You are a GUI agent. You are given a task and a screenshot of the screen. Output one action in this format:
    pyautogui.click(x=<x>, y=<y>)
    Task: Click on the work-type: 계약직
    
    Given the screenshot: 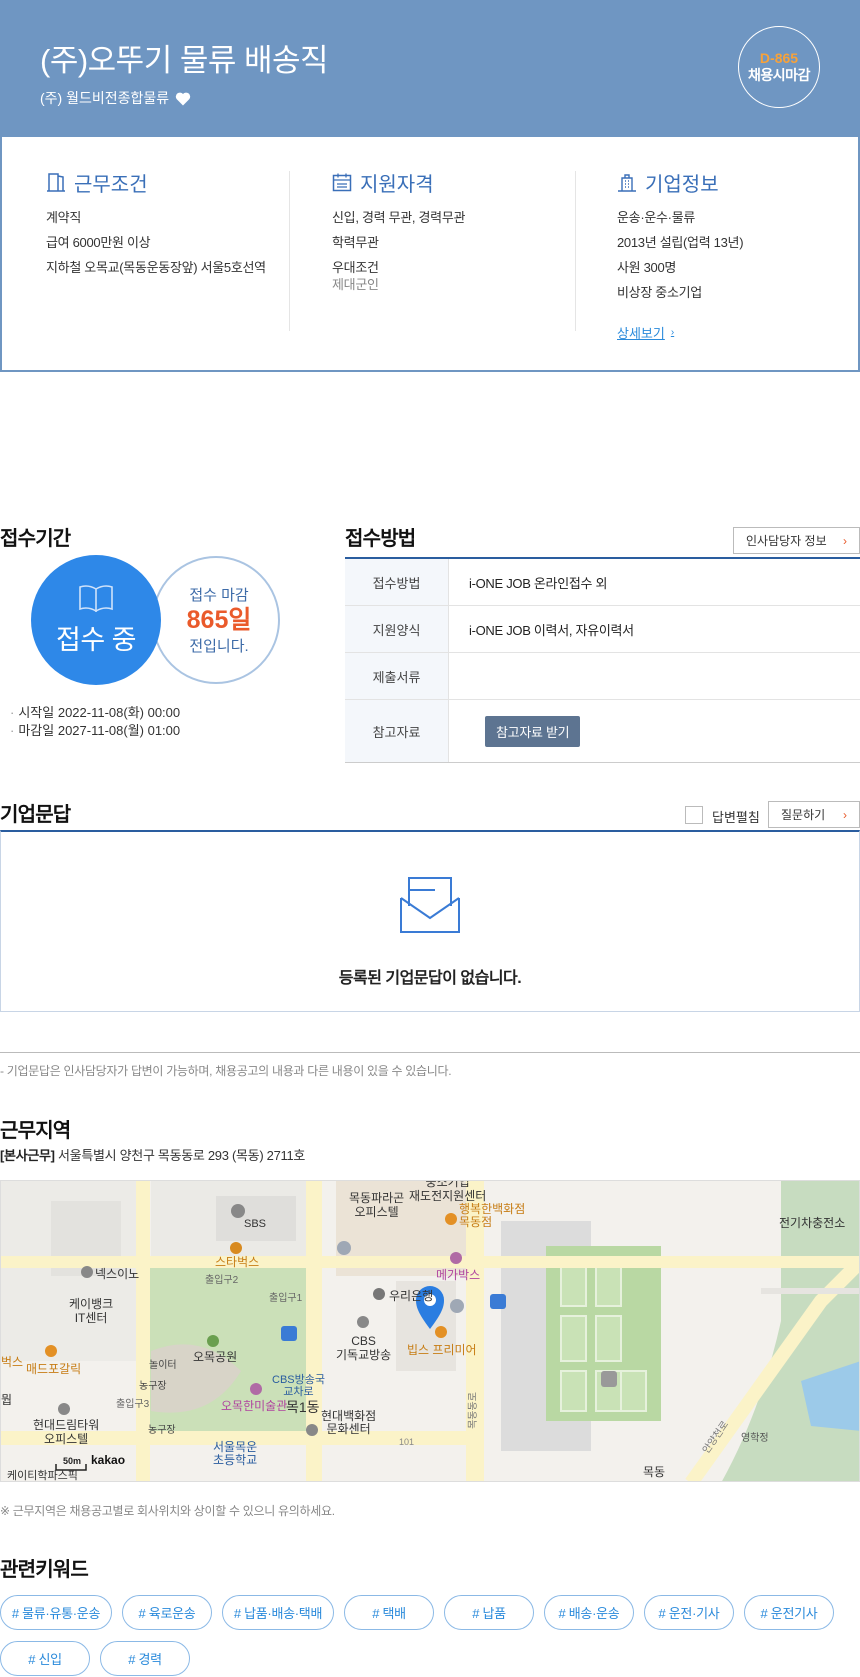 What is the action you would take?
    pyautogui.click(x=63, y=217)
    